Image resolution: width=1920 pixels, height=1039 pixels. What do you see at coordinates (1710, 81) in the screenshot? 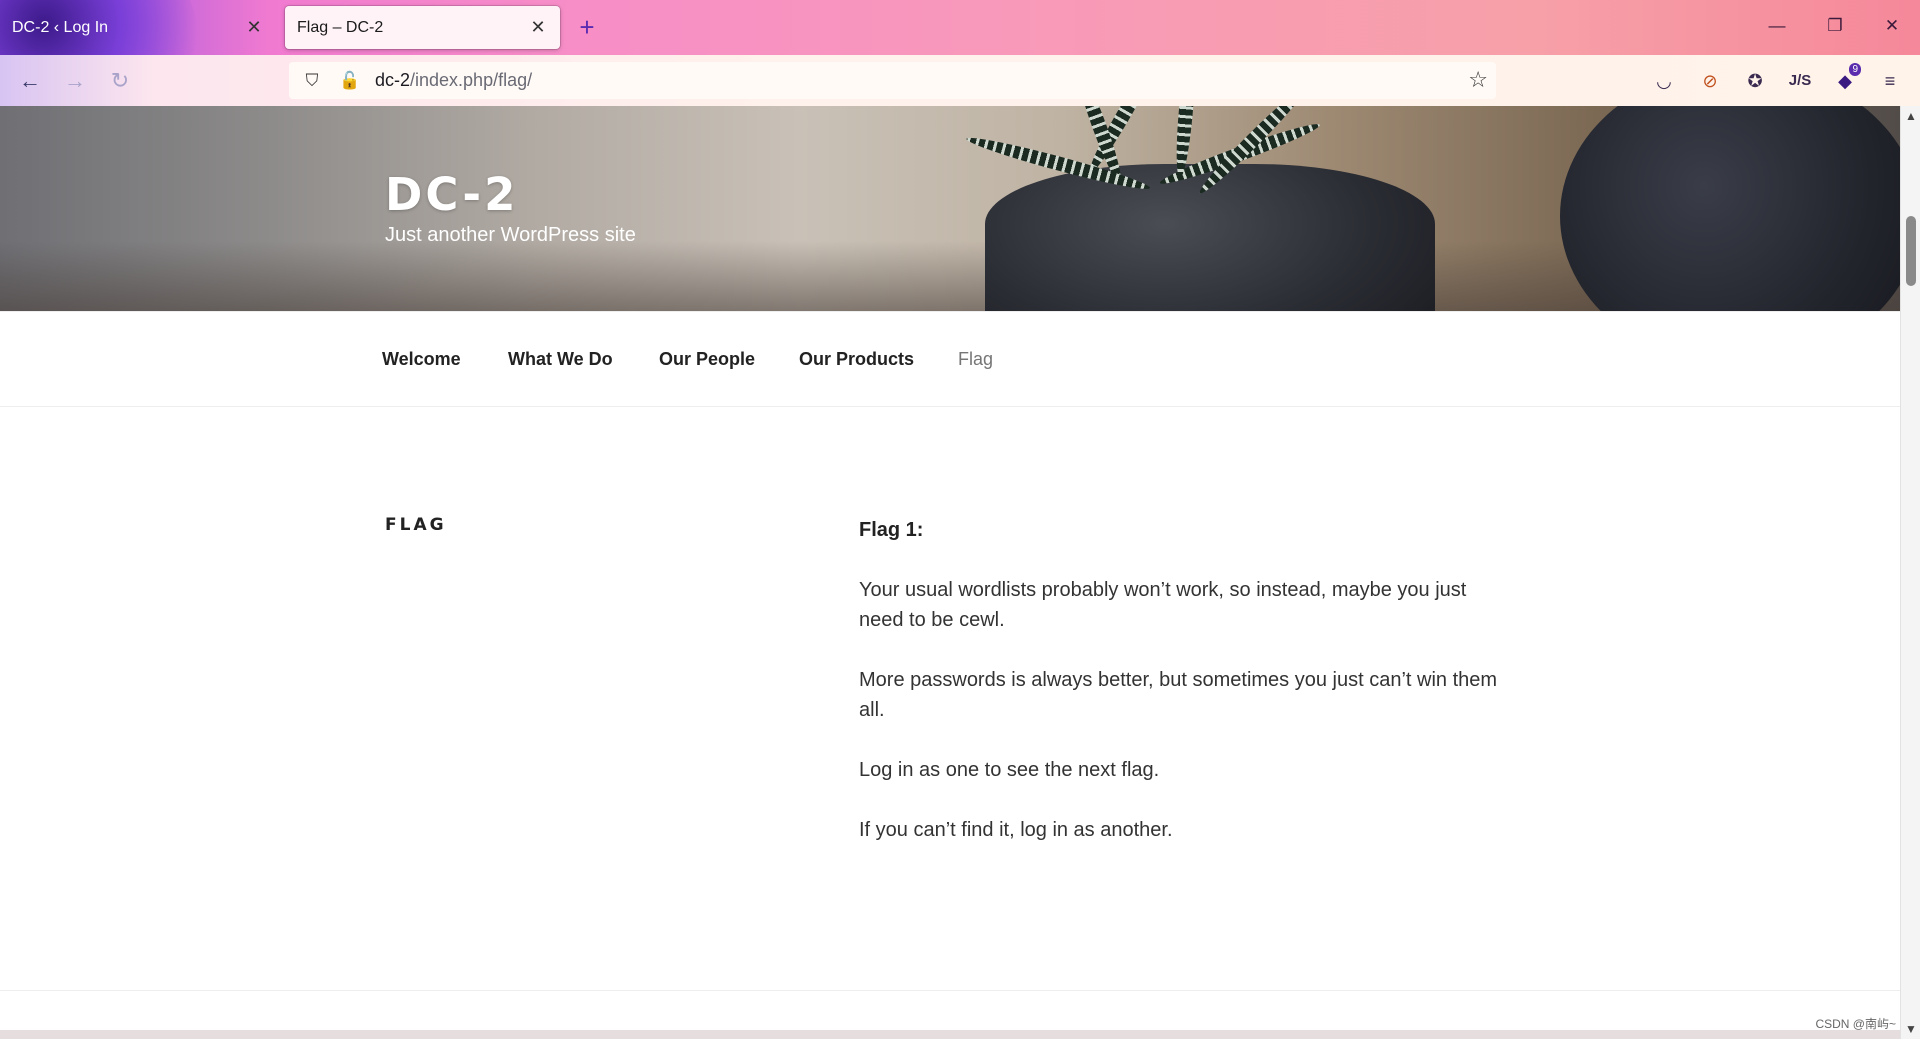
I see `extension-blocker-icon: ⊘` at bounding box center [1710, 81].